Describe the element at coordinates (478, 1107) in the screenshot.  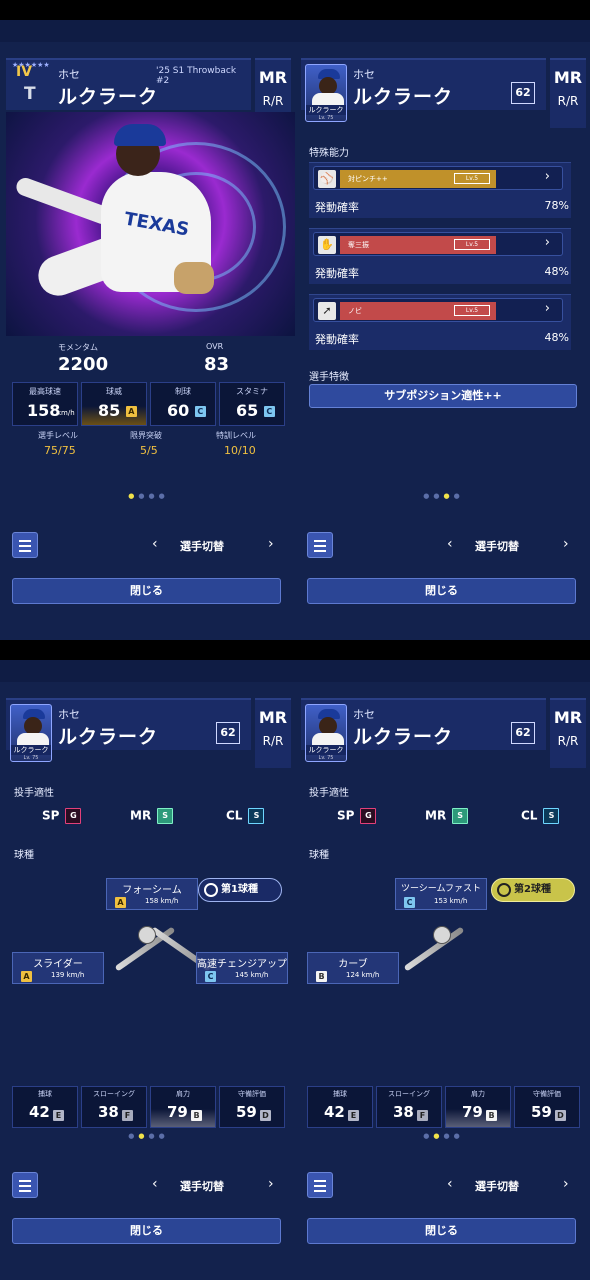
I see `fielding-arm: 肩力 79 B` at that location.